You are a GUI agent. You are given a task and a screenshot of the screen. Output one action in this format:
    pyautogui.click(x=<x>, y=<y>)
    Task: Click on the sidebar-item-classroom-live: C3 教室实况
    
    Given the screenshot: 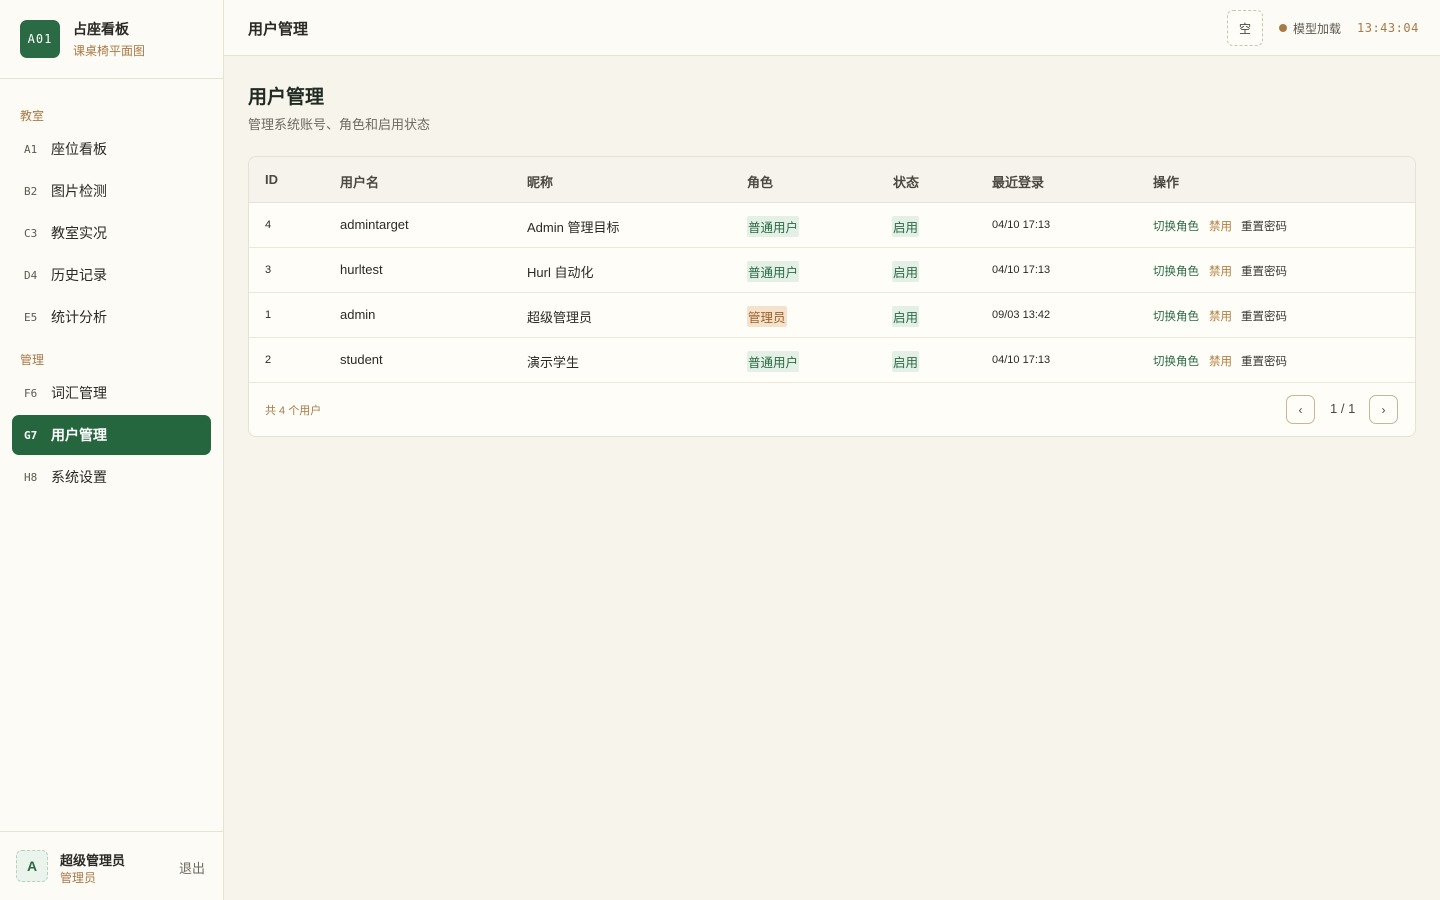 What is the action you would take?
    pyautogui.click(x=111, y=233)
    